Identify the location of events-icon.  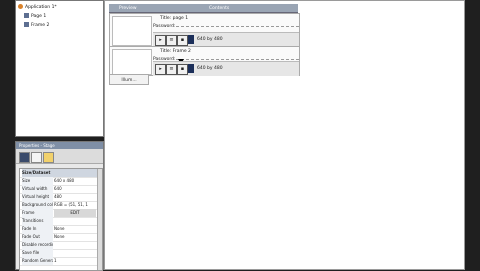
(48, 157).